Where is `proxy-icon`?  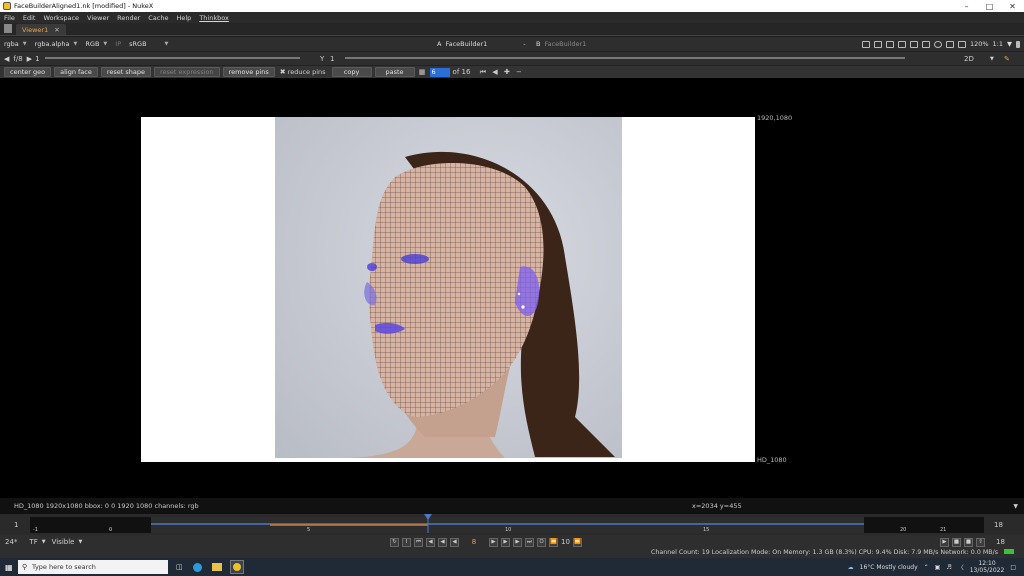 proxy-icon is located at coordinates (925, 44).